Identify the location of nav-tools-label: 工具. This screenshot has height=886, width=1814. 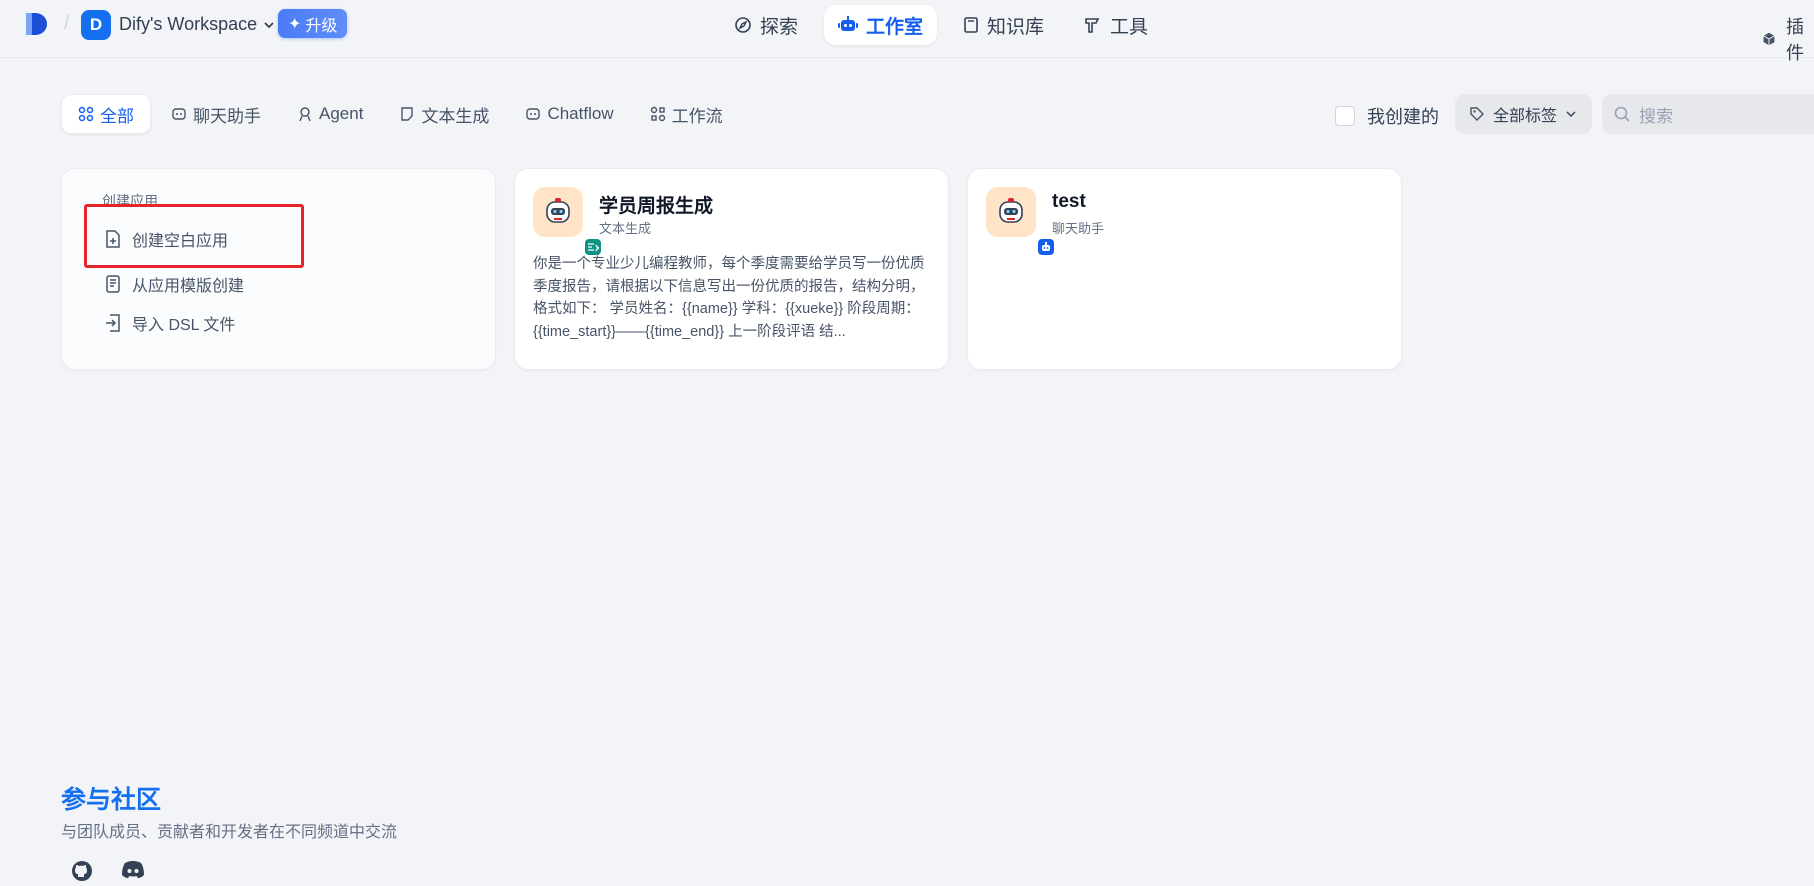
(1129, 27).